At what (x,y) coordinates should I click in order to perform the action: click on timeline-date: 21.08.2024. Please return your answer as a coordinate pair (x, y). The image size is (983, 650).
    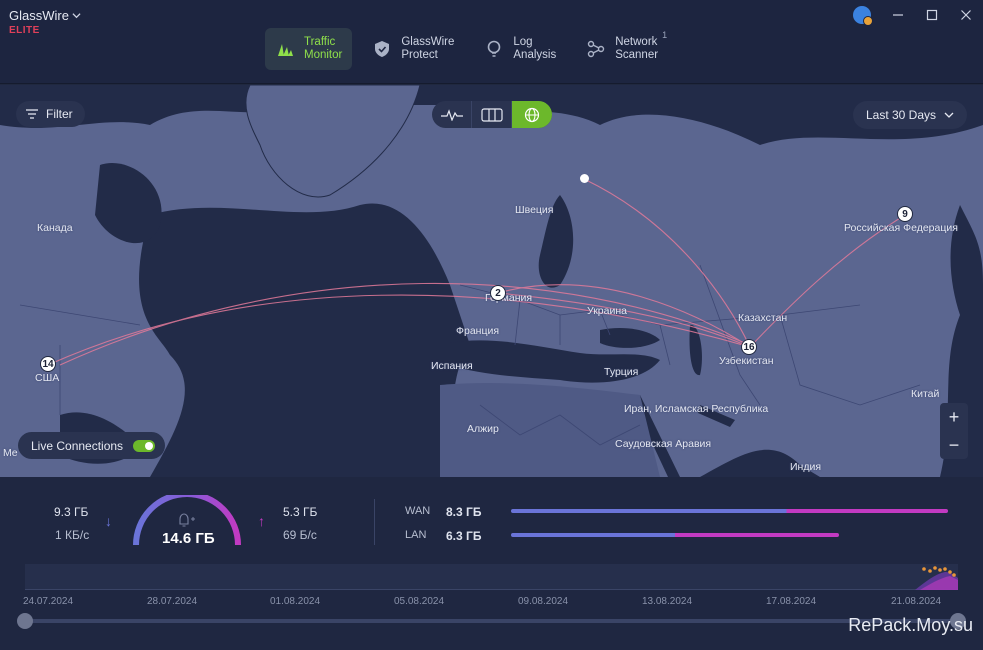
    Looking at the image, I should click on (916, 601).